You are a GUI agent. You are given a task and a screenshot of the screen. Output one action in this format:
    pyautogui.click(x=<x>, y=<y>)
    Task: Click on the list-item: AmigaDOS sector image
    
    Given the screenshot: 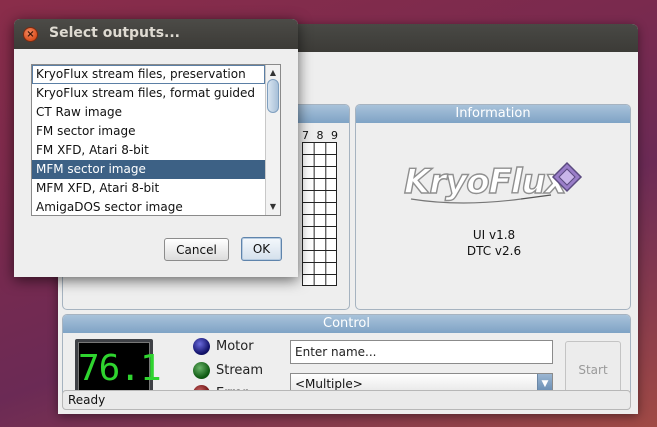 What is the action you would take?
    pyautogui.click(x=148, y=206)
    